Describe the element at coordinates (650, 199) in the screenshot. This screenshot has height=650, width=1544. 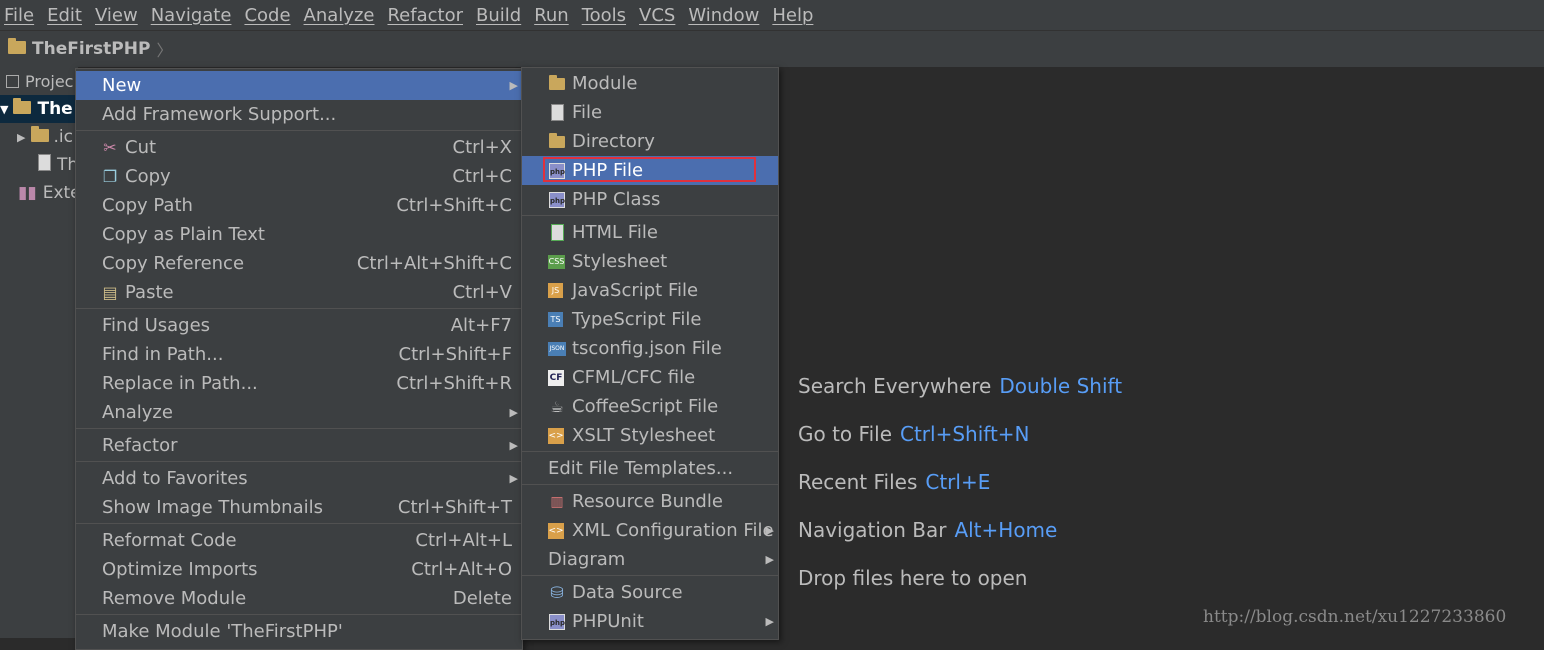
I see `submenu-item-php-class: php PHP Class` at that location.